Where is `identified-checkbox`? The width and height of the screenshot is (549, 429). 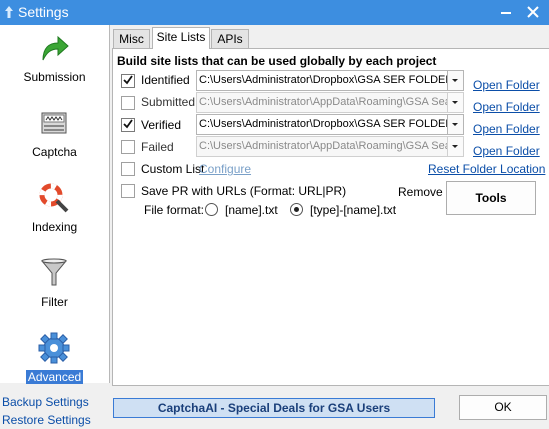
identified-checkbox is located at coordinates (128, 81).